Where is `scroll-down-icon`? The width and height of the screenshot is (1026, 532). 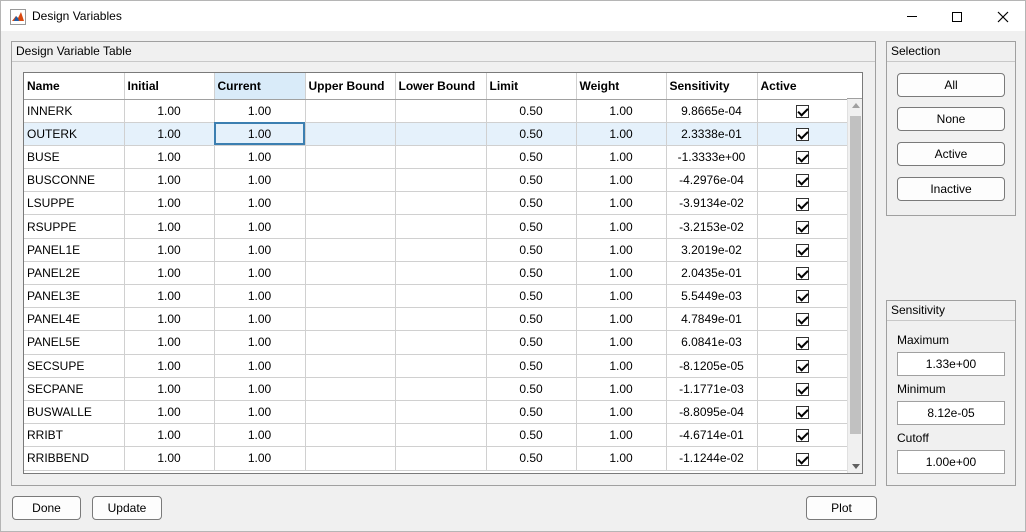 scroll-down-icon is located at coordinates (856, 466).